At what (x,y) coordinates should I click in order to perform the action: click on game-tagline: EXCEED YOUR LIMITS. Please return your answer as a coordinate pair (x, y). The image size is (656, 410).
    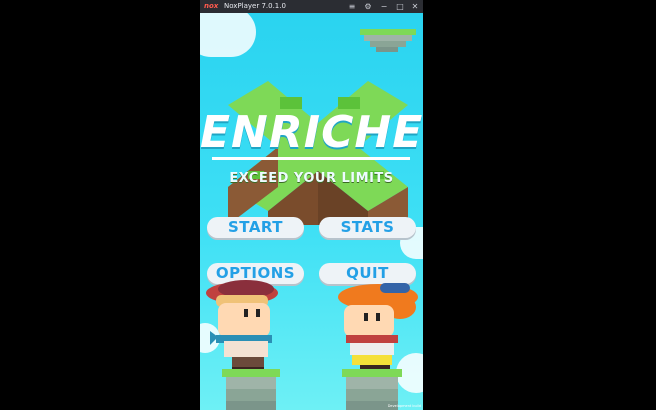
    Looking at the image, I should click on (311, 178).